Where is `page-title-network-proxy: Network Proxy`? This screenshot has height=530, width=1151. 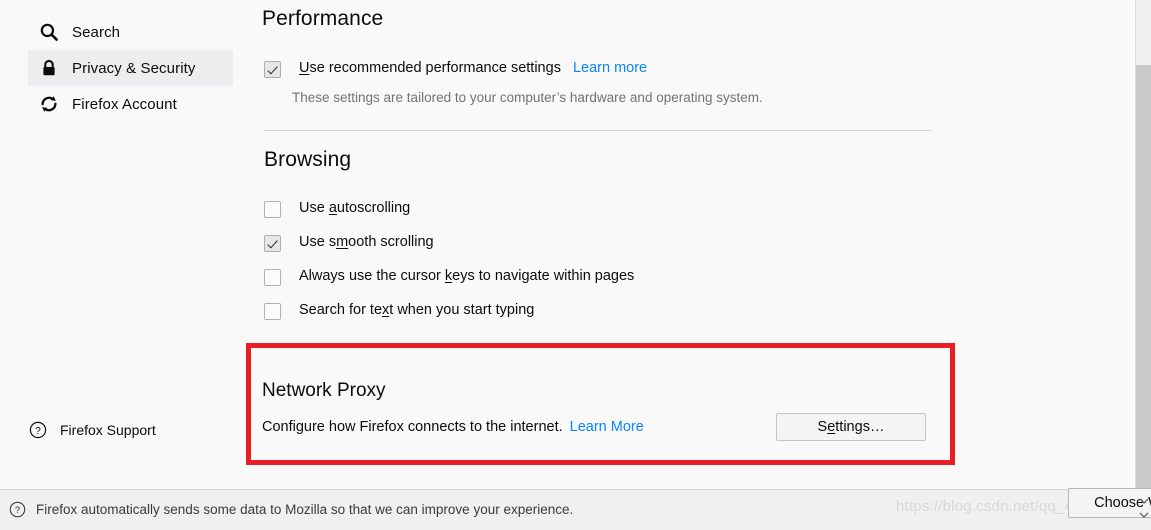
page-title-network-proxy: Network Proxy is located at coordinates (324, 390).